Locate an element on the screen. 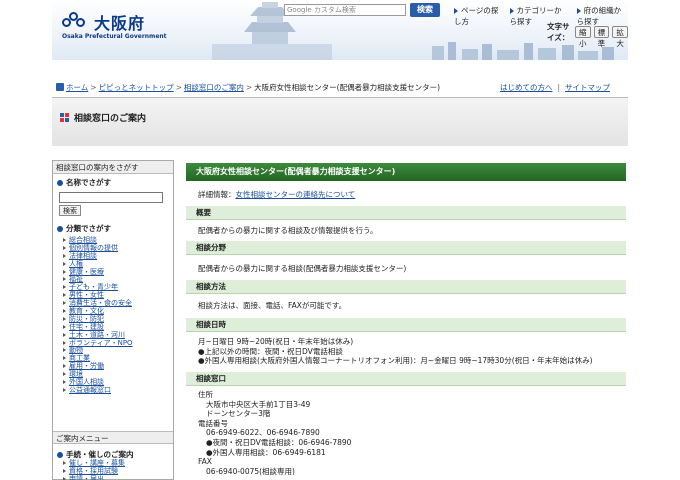 This screenshot has height=480, width=680. font-standard-button: 標準 is located at coordinates (601, 37).